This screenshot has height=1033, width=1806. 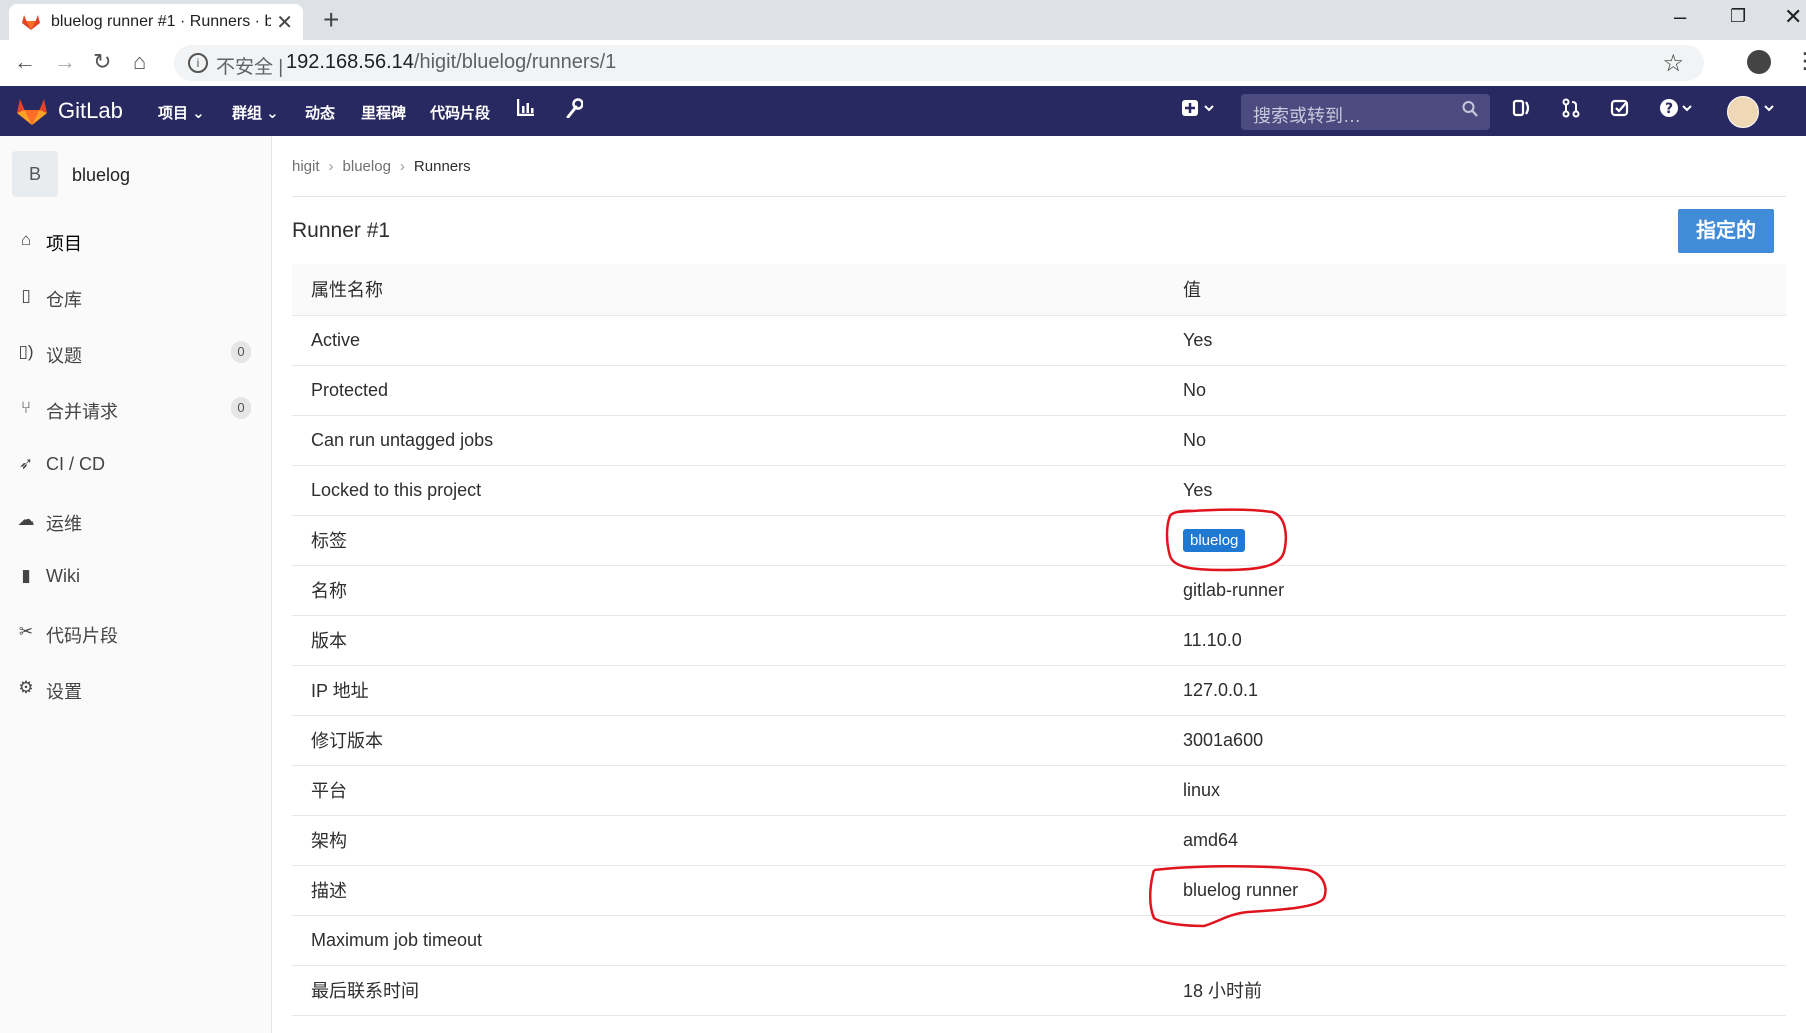 What do you see at coordinates (1475, 640) in the screenshot?
I see `property-value: 11.10.0` at bounding box center [1475, 640].